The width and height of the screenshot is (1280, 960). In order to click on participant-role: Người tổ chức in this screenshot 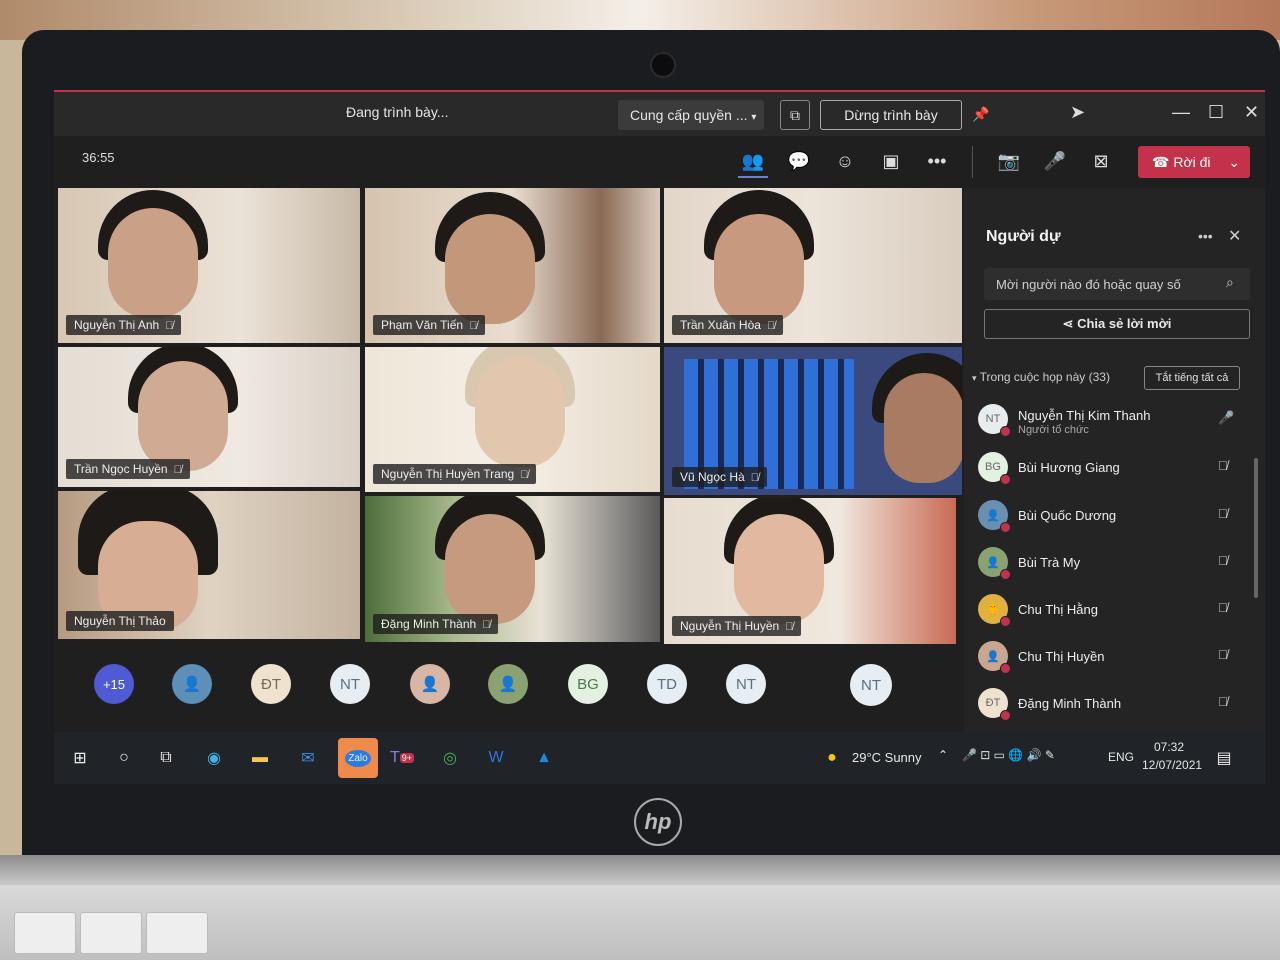, I will do `click(1053, 430)`.